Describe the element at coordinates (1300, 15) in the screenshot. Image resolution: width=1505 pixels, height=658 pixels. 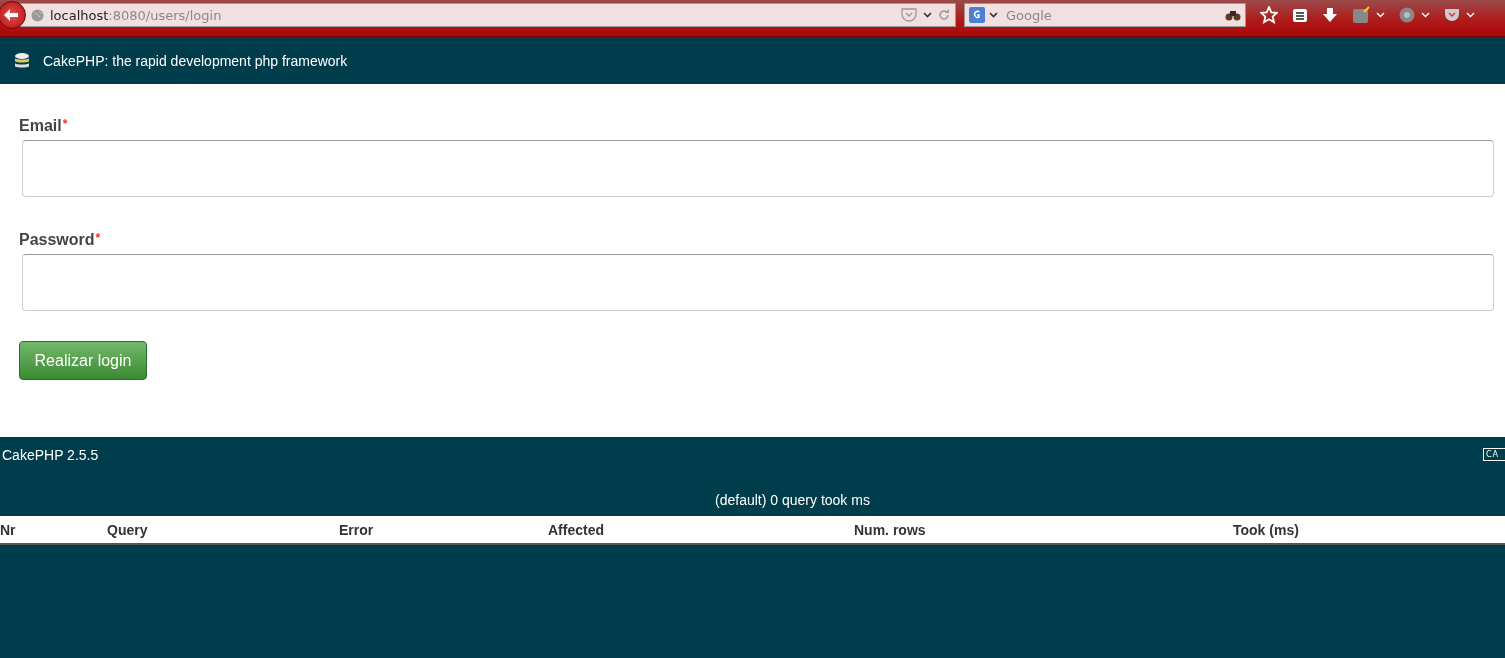
I see `list-icon` at that location.